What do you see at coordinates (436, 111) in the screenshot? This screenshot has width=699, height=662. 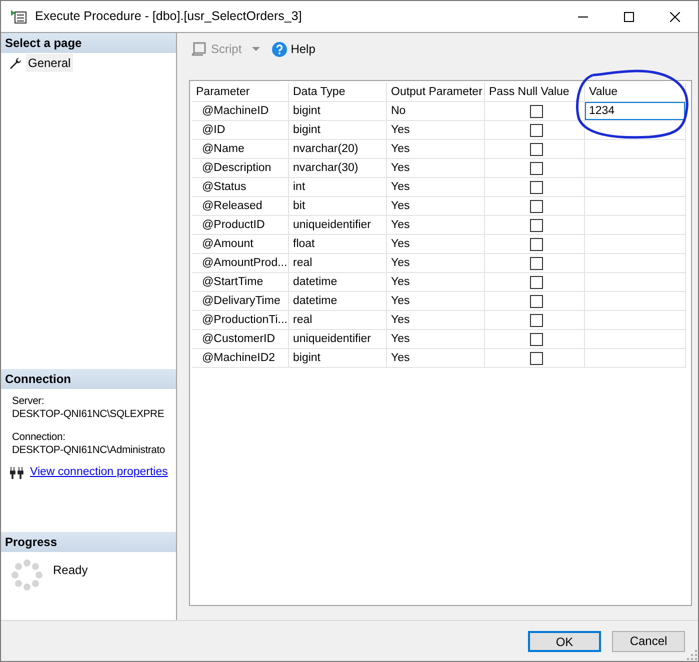 I see `table-cell: No` at bounding box center [436, 111].